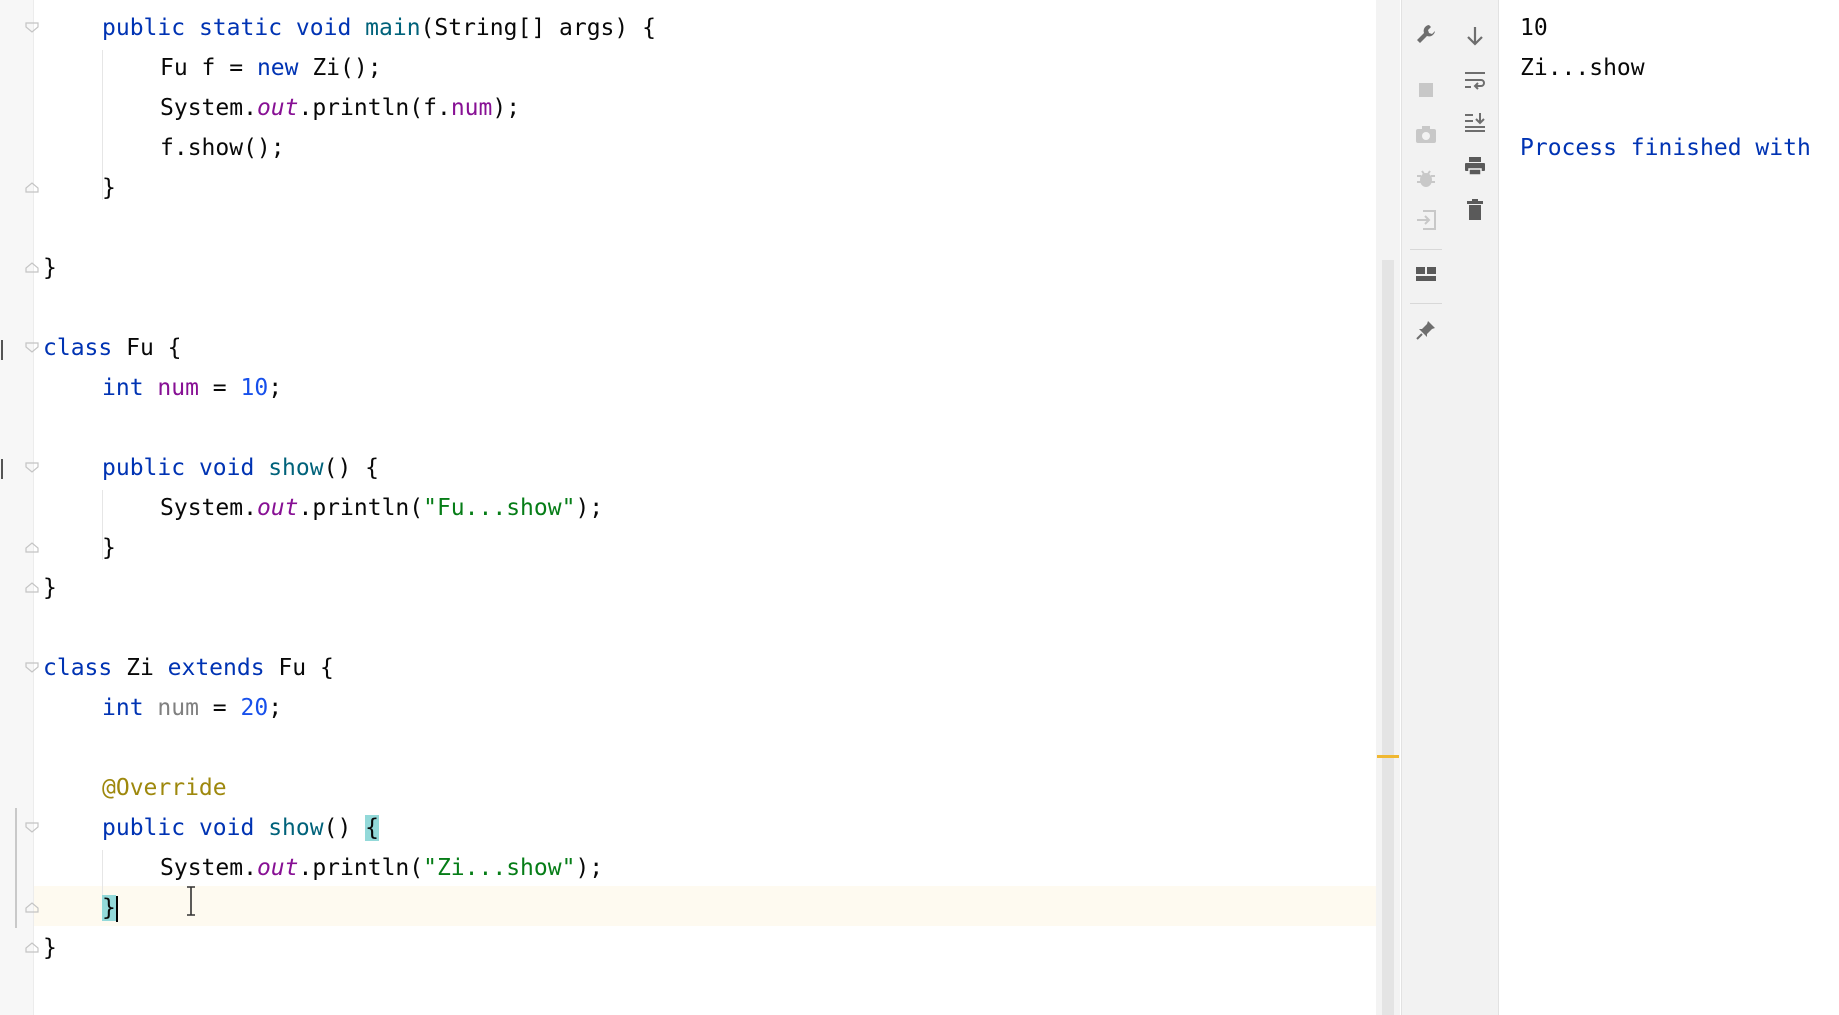 This screenshot has width=1839, height=1015. Describe the element at coordinates (538, 28) in the screenshot. I see `code-text: (String[] args) {` at that location.